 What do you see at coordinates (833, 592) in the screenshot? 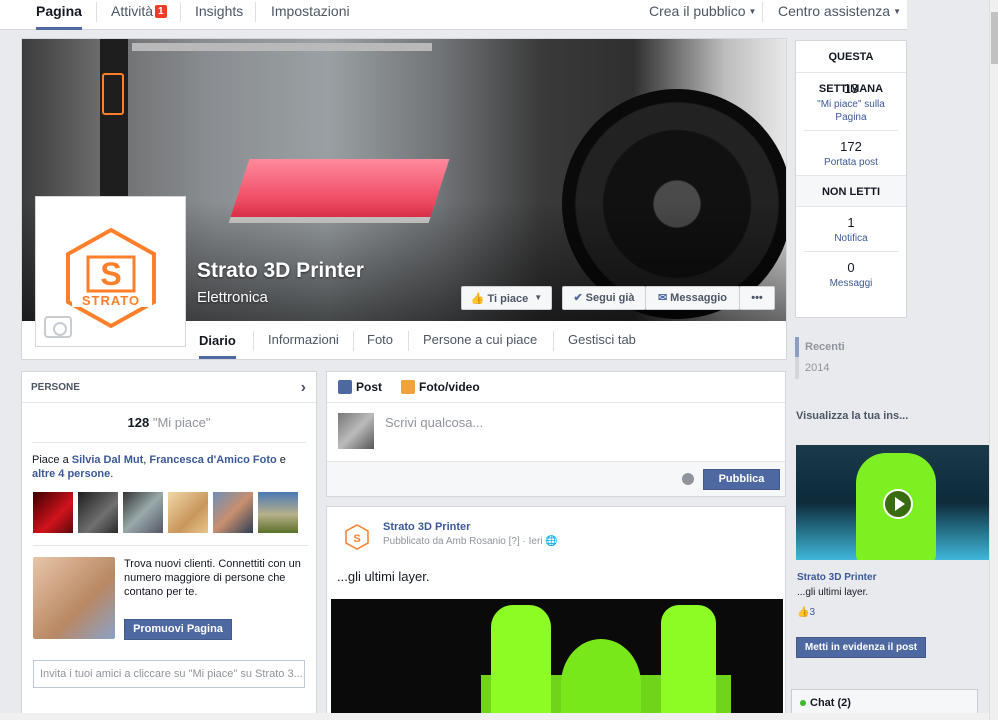
I see `video-post-text: ...gli ultimi layer.` at bounding box center [833, 592].